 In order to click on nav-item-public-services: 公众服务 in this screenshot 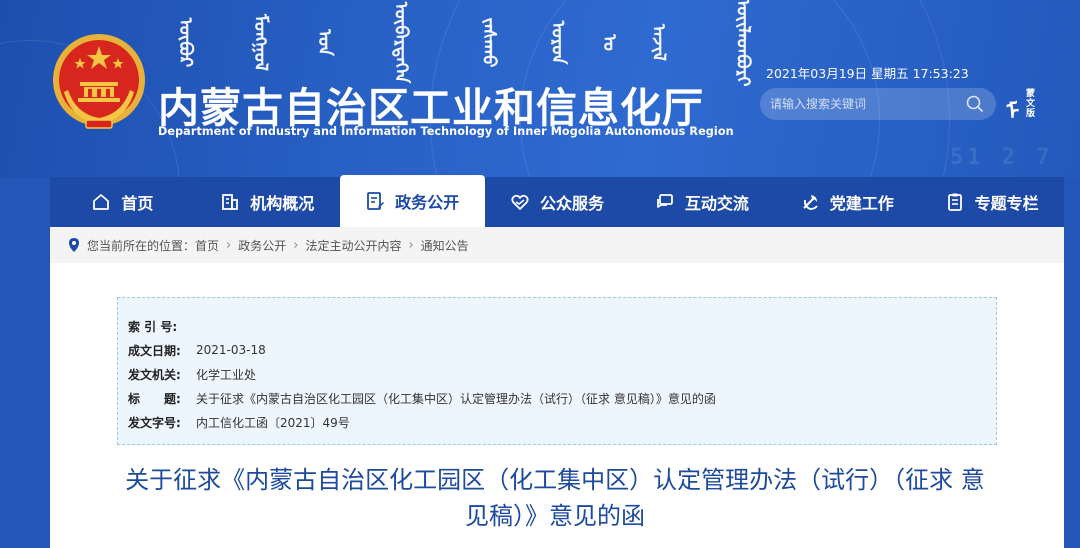, I will do `click(557, 202)`.